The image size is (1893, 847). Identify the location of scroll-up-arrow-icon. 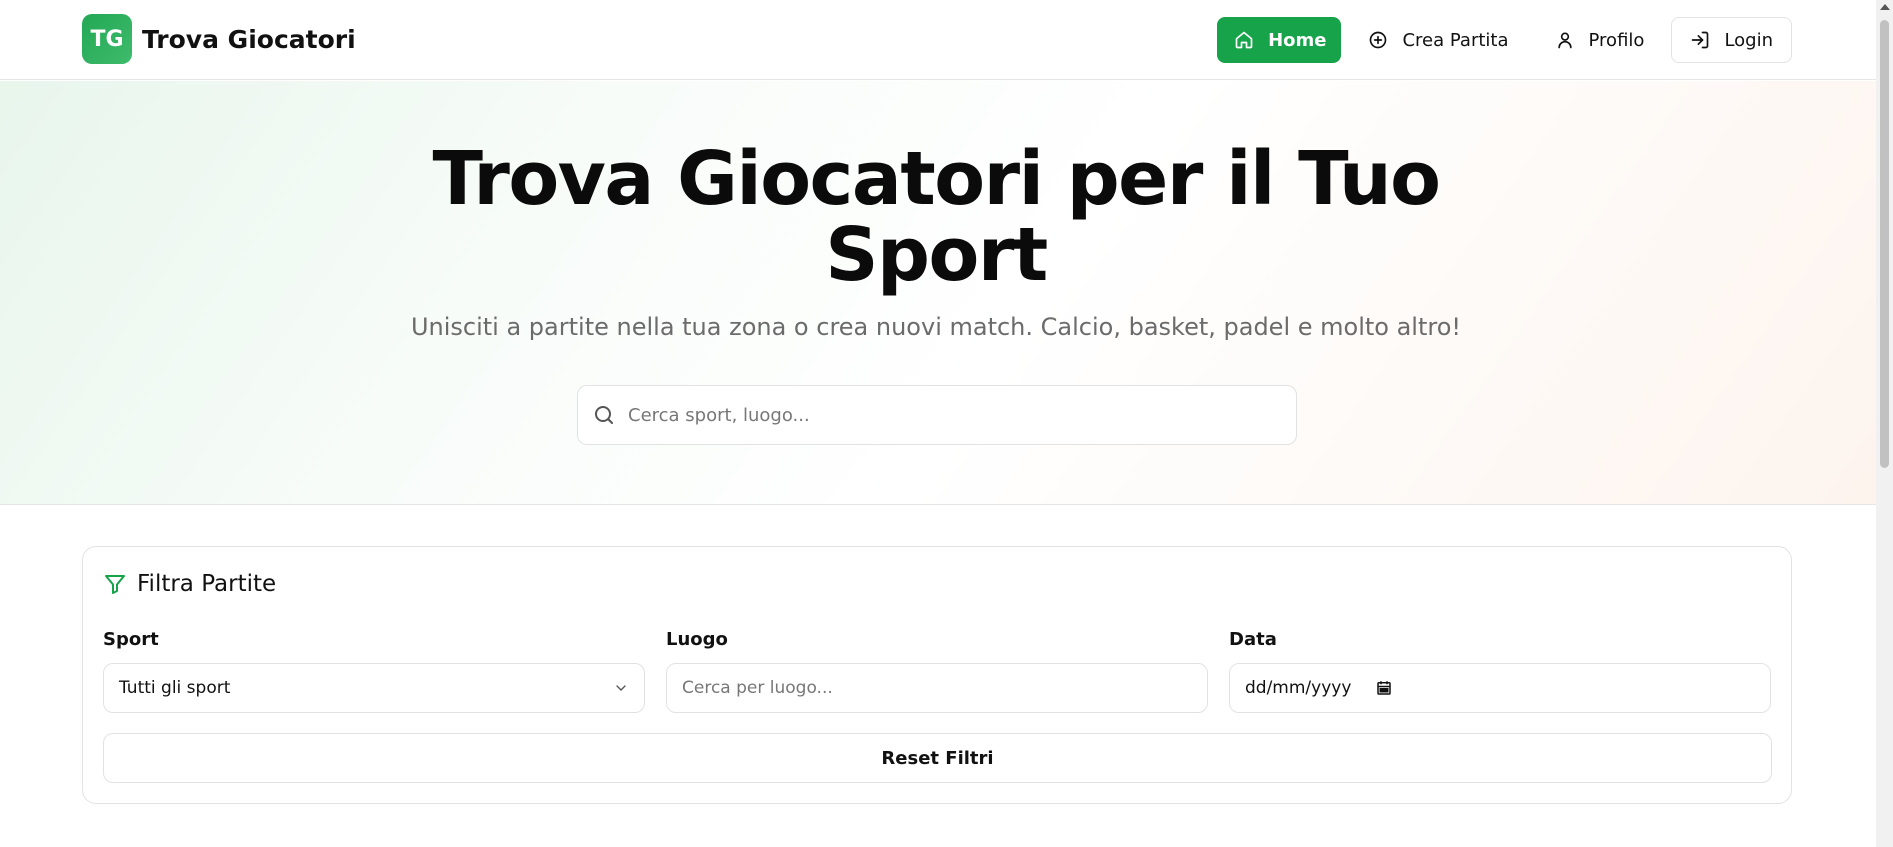
(1885, 7).